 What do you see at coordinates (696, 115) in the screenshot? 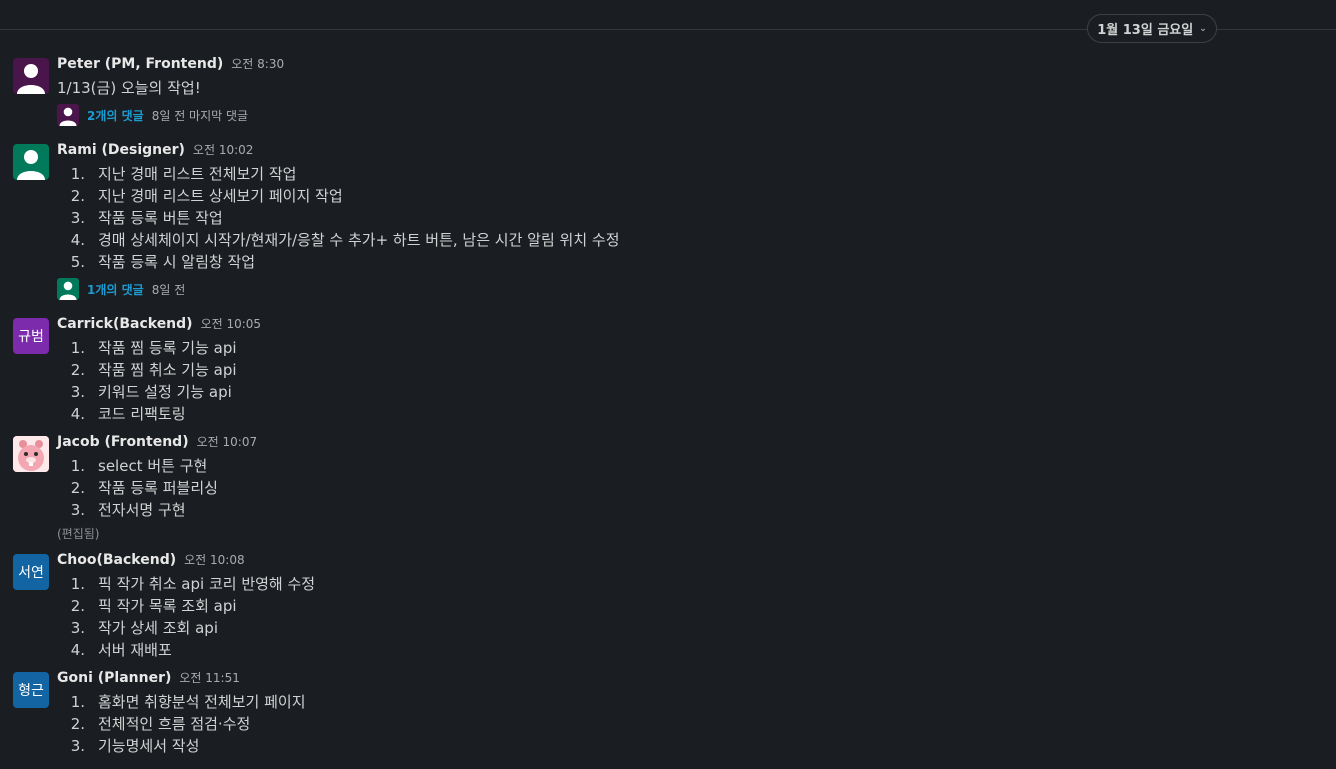
I see `thread-replies: 2개의 댓글 8일 전 마지막 댓글` at bounding box center [696, 115].